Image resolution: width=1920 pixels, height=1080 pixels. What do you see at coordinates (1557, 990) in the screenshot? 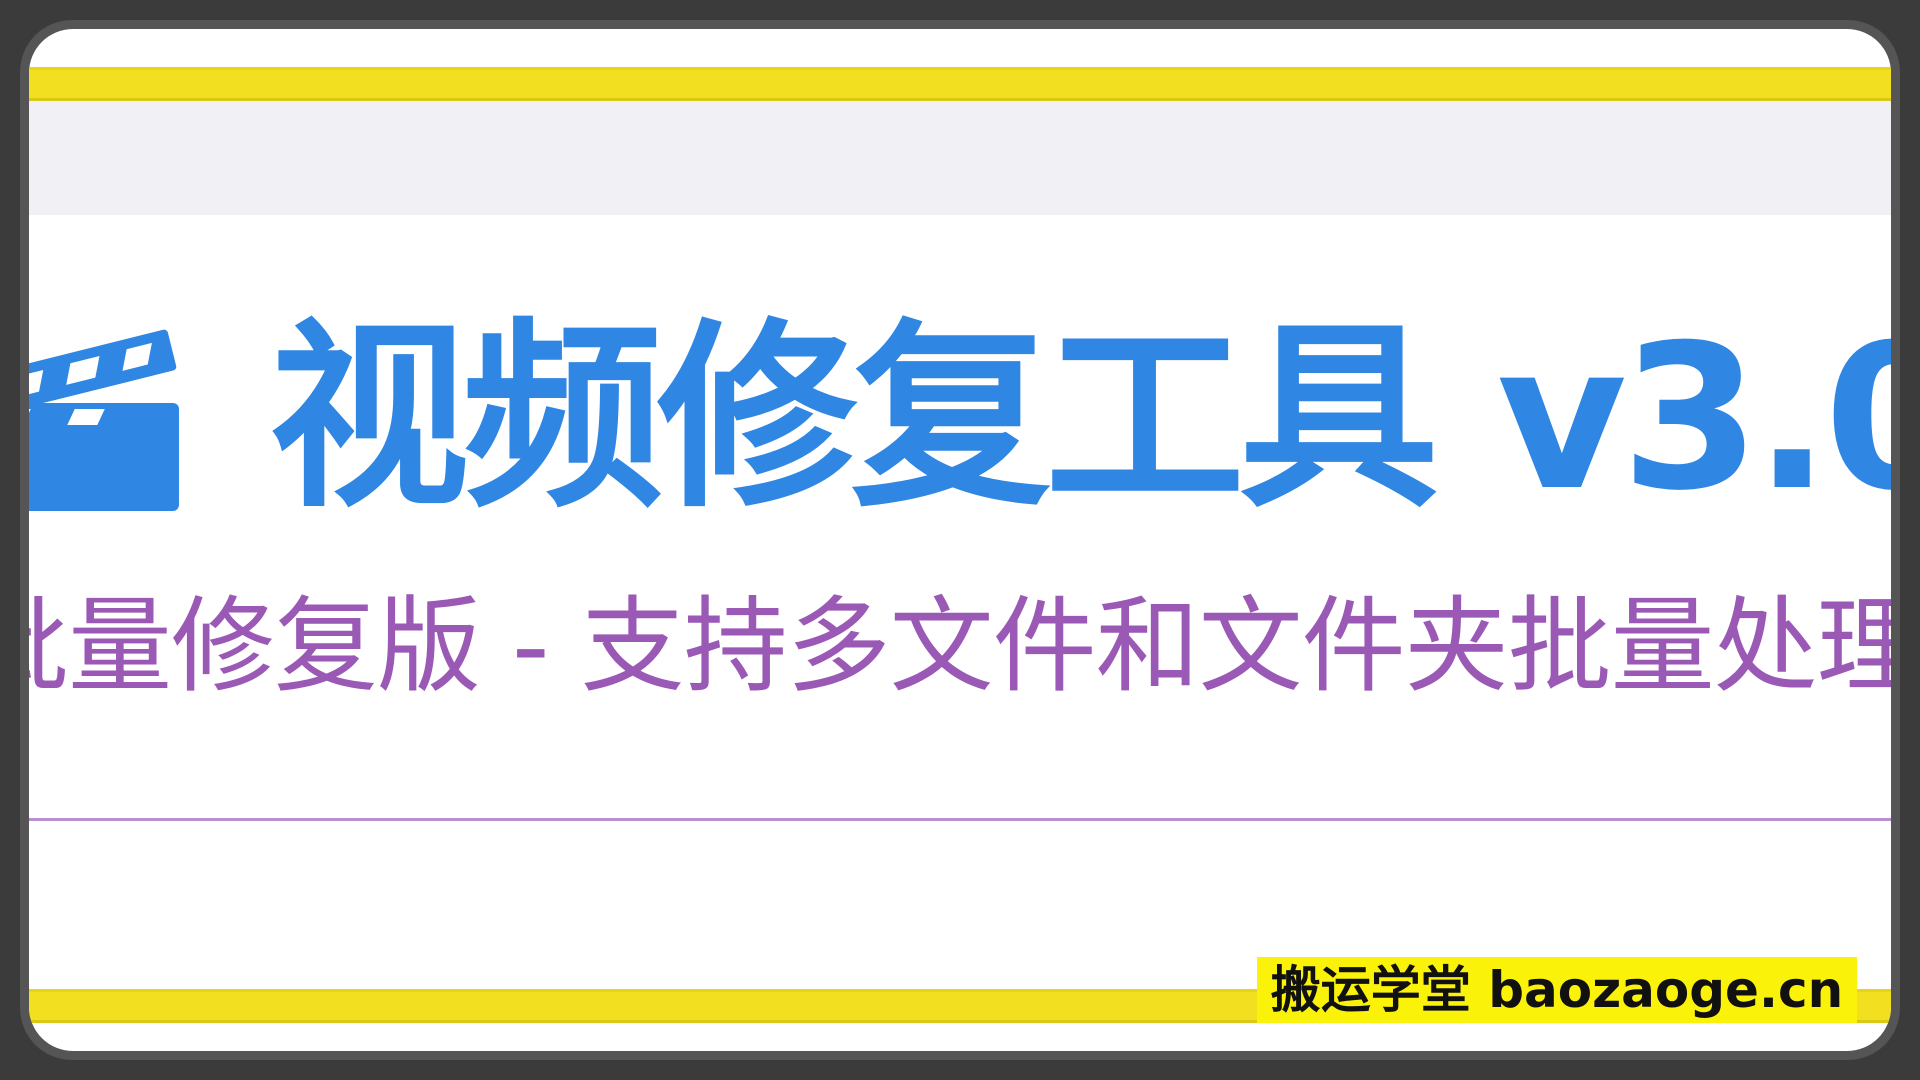
I see `watermark-label: 搬运学堂 baozaoge.cn` at bounding box center [1557, 990].